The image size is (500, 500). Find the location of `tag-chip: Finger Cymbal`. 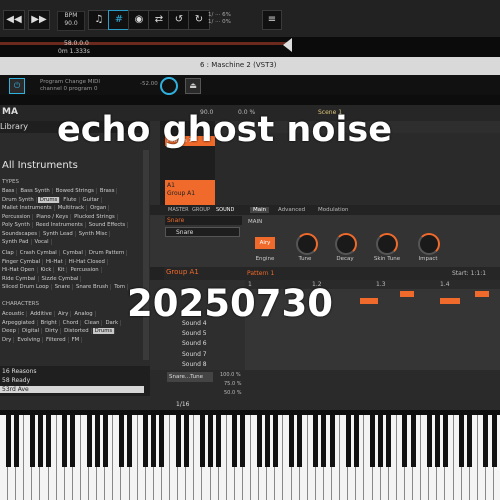

tag-chip: Finger Cymbal is located at coordinates (22, 261).